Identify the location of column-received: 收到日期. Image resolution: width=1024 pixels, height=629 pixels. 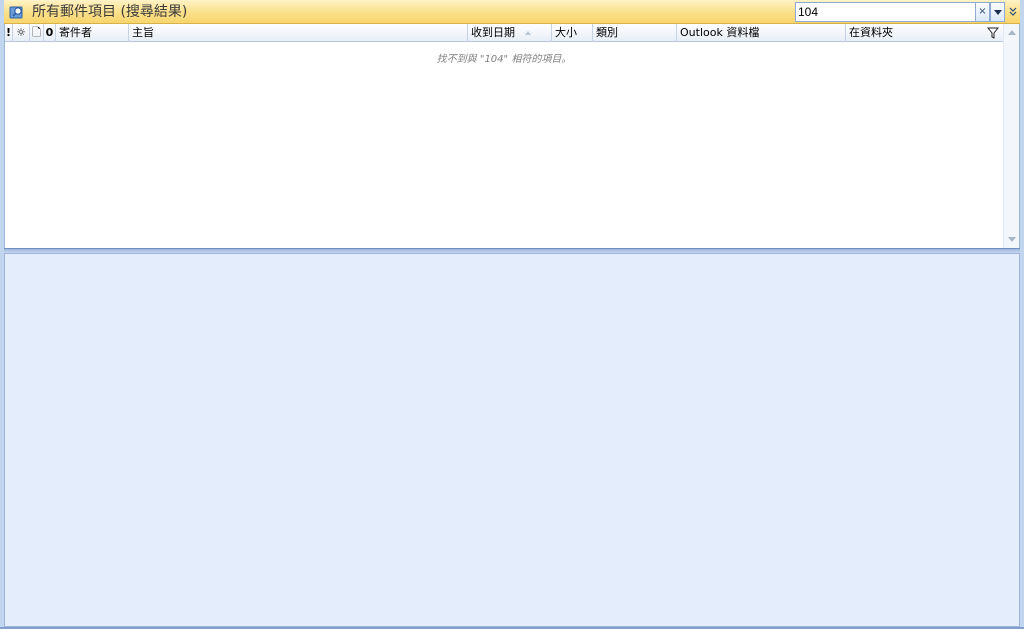
(510, 33).